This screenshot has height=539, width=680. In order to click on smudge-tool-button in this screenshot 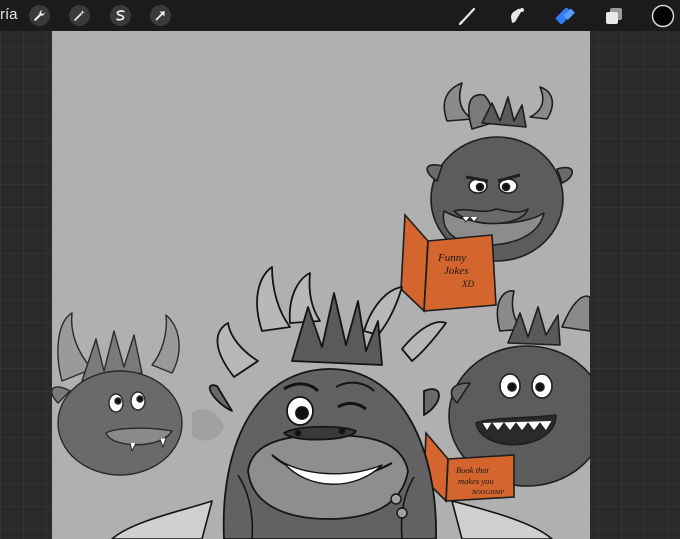, I will do `click(517, 16)`.